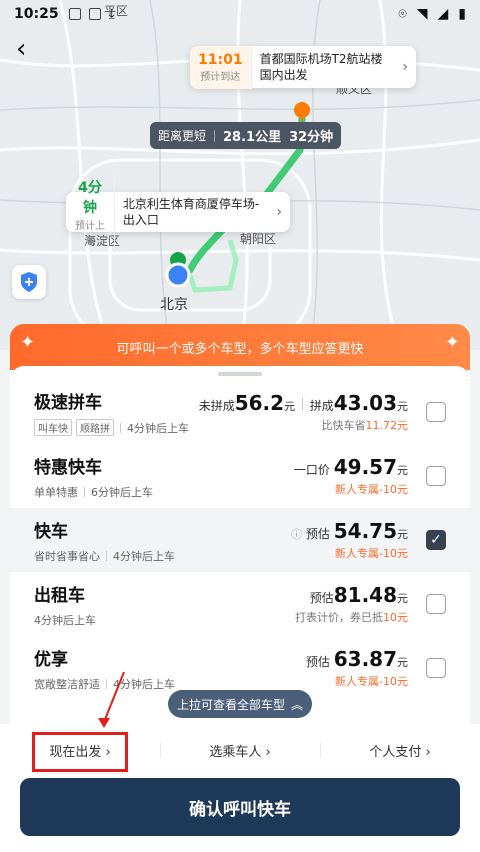  I want to click on pickup-text: 北京利生体育商厦停车场-出入口, so click(191, 212).